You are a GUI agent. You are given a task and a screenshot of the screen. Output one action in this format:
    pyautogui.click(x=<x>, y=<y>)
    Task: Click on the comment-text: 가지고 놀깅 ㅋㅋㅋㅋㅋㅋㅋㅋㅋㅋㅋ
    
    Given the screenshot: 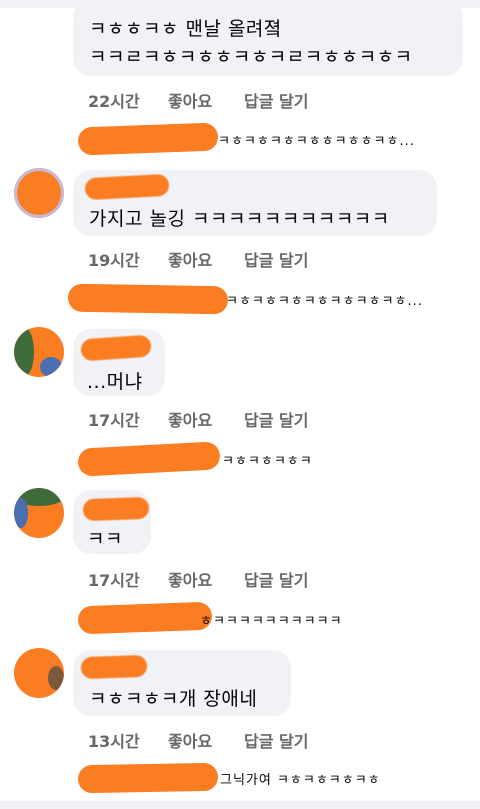 What is the action you would take?
    pyautogui.click(x=239, y=219)
    